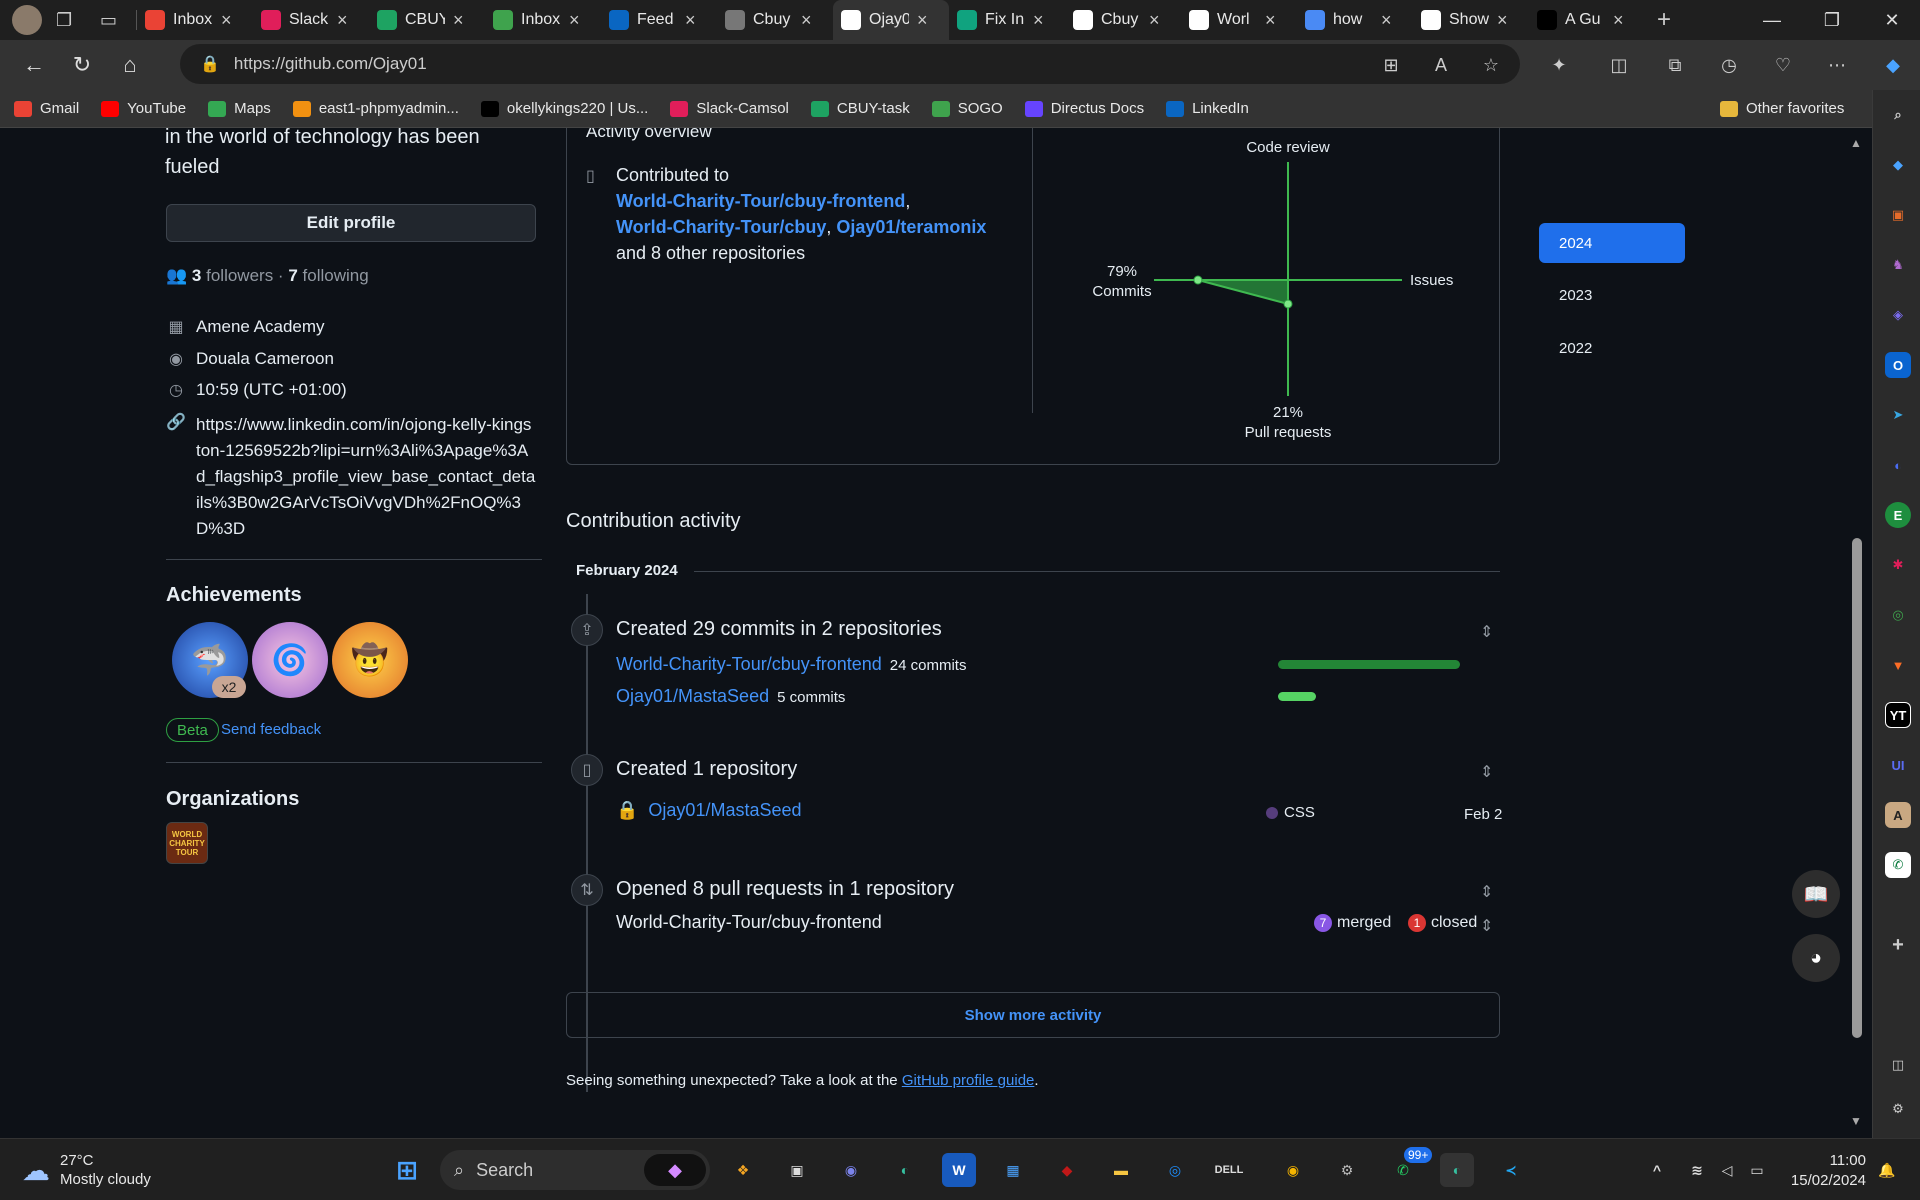  I want to click on org-world-charity-tour-avatar: WORLD CHARITY TOUR, so click(187, 843).